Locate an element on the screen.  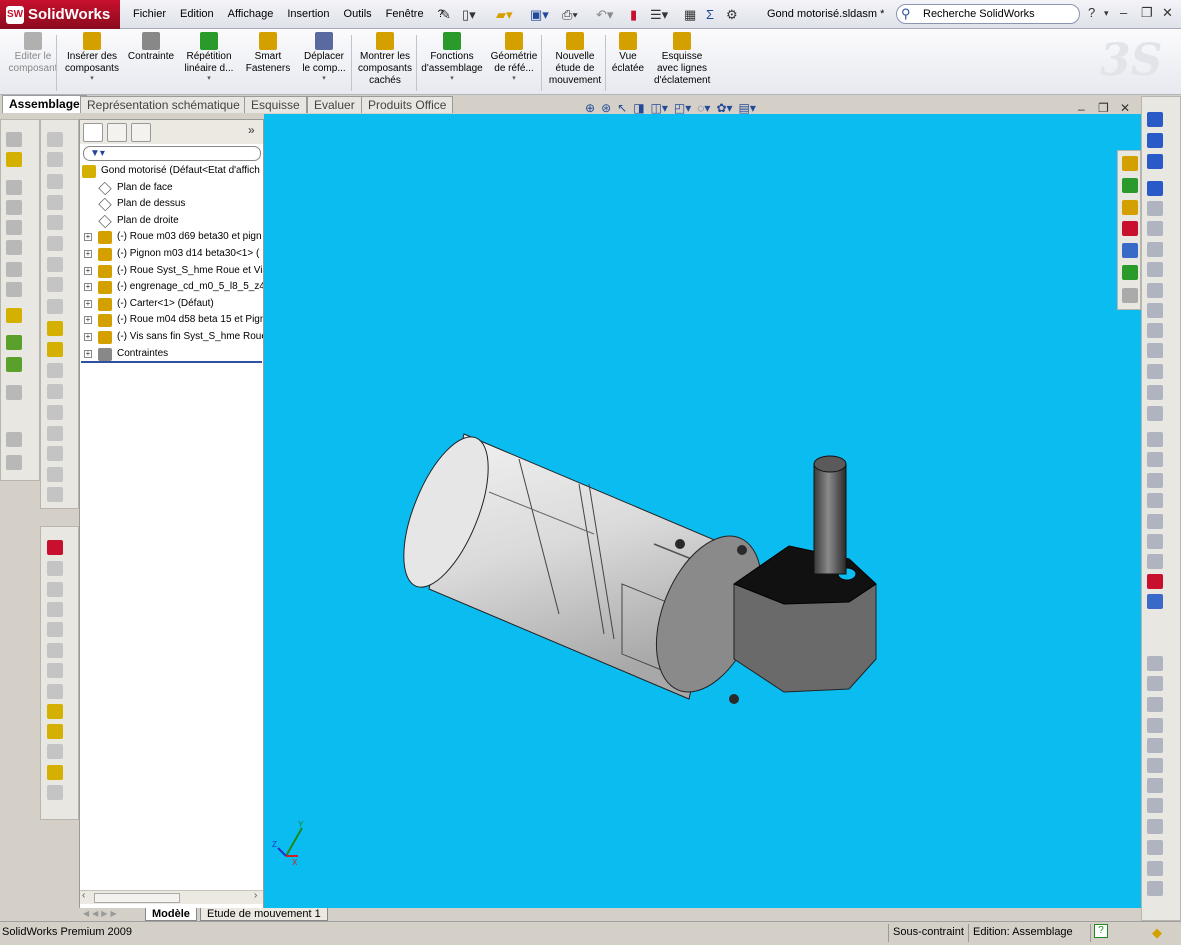
options-icon: ☰▾ is located at coordinates (659, 14).